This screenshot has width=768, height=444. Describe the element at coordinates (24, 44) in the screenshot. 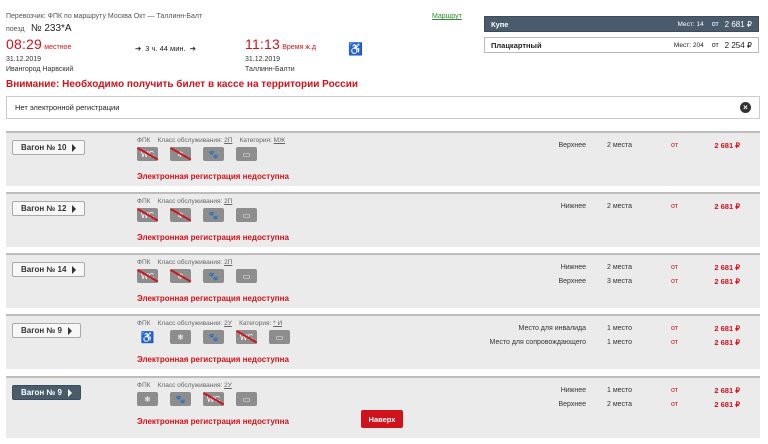

I see `departure-time: 08:29` at that location.